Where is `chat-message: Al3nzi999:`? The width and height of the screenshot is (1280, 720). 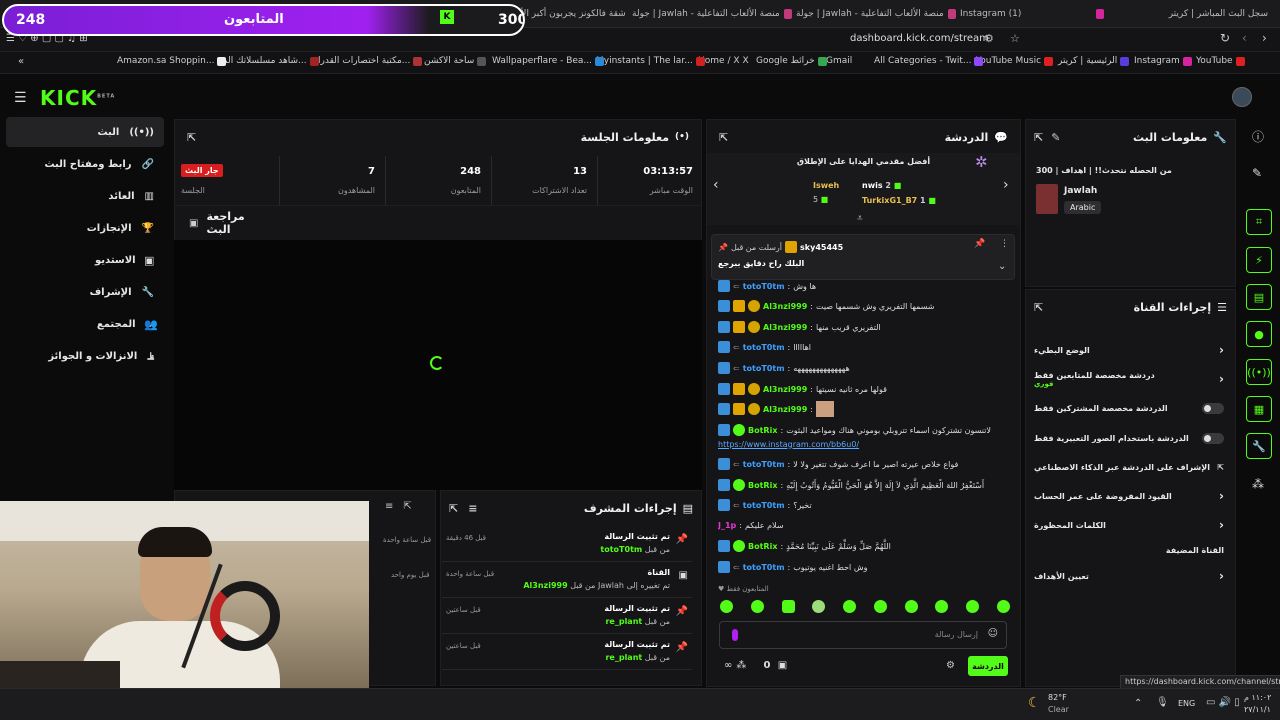
chat-message: Al3nzi999: is located at coordinates (868, 409).